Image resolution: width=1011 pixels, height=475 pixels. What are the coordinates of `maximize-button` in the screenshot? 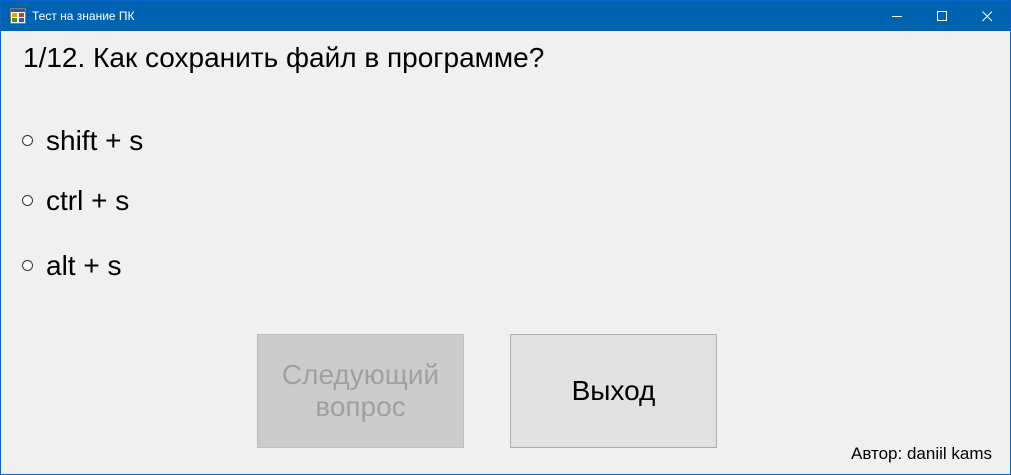 It's located at (942, 16).